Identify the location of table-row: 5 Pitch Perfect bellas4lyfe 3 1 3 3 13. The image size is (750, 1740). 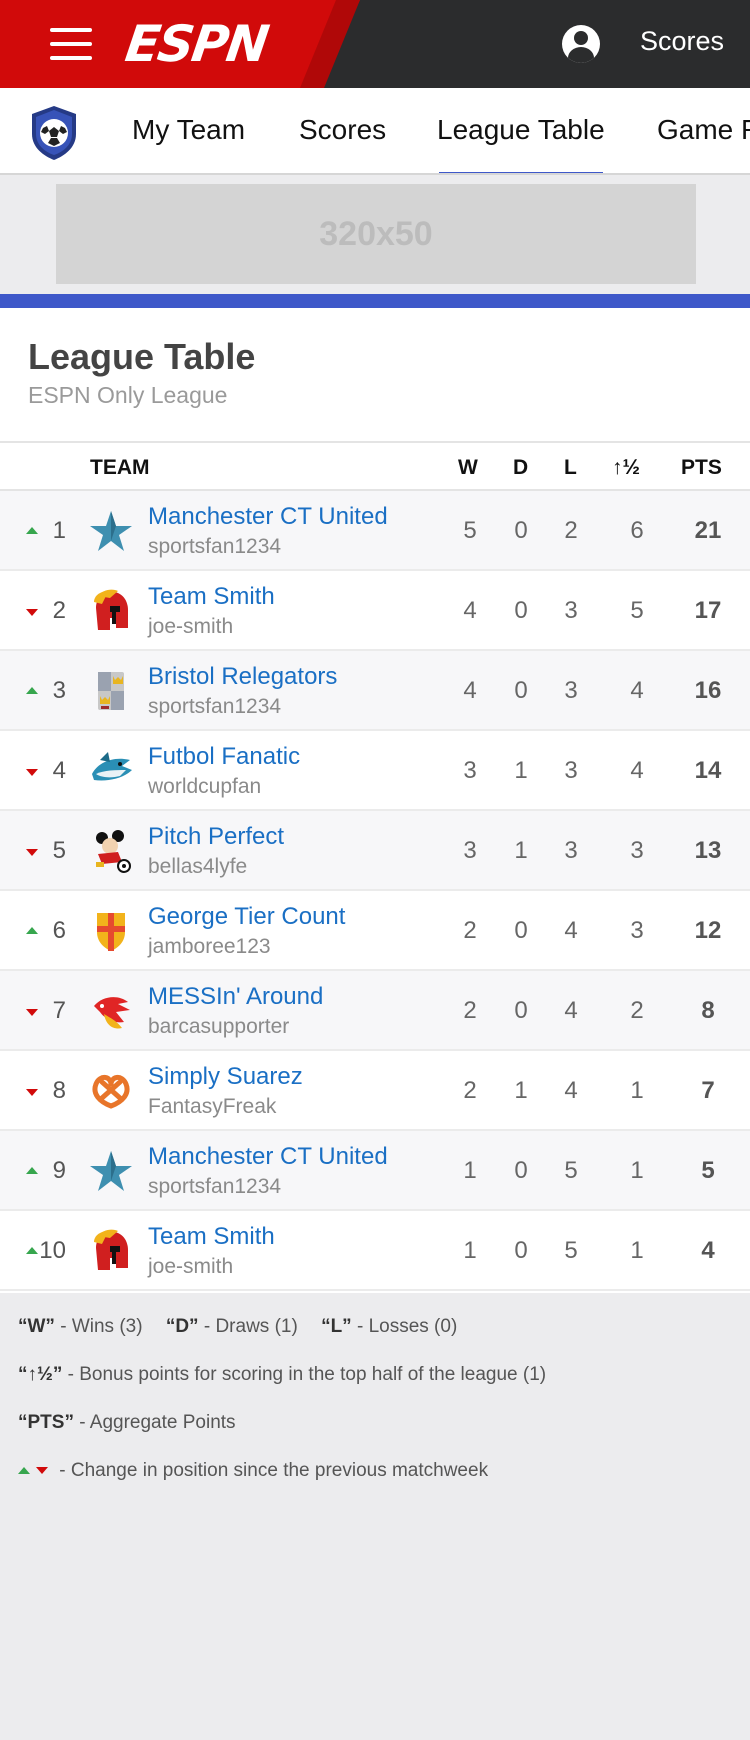
(375, 851).